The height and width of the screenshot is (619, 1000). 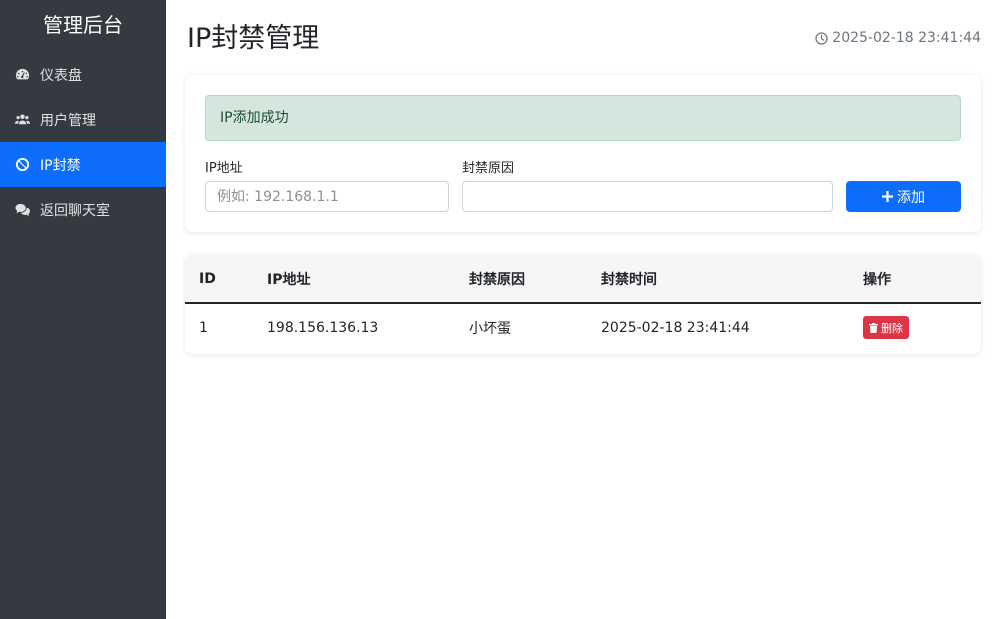 I want to click on header-action: 操作, so click(x=922, y=279).